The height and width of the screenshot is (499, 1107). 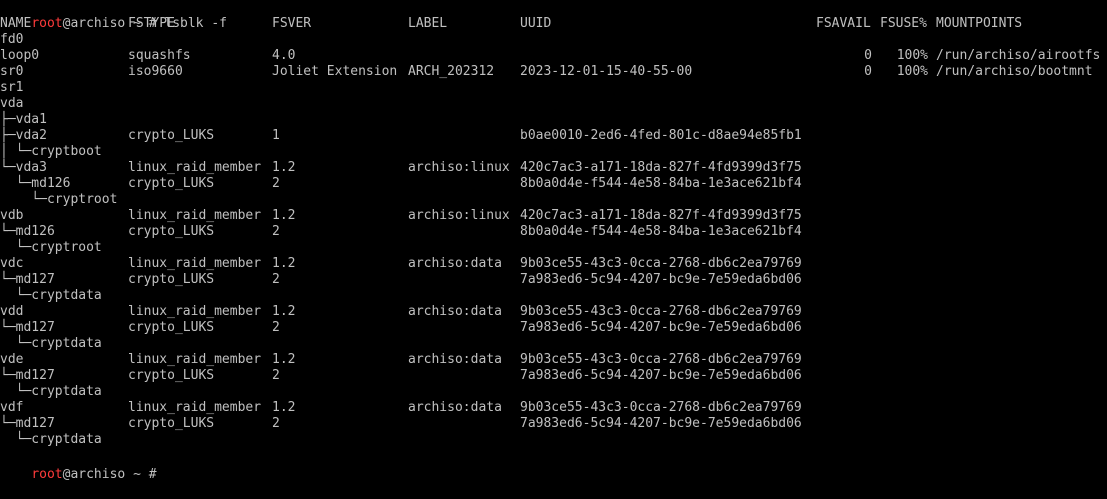 What do you see at coordinates (12, 263) in the screenshot?
I see `device-name: vdc` at bounding box center [12, 263].